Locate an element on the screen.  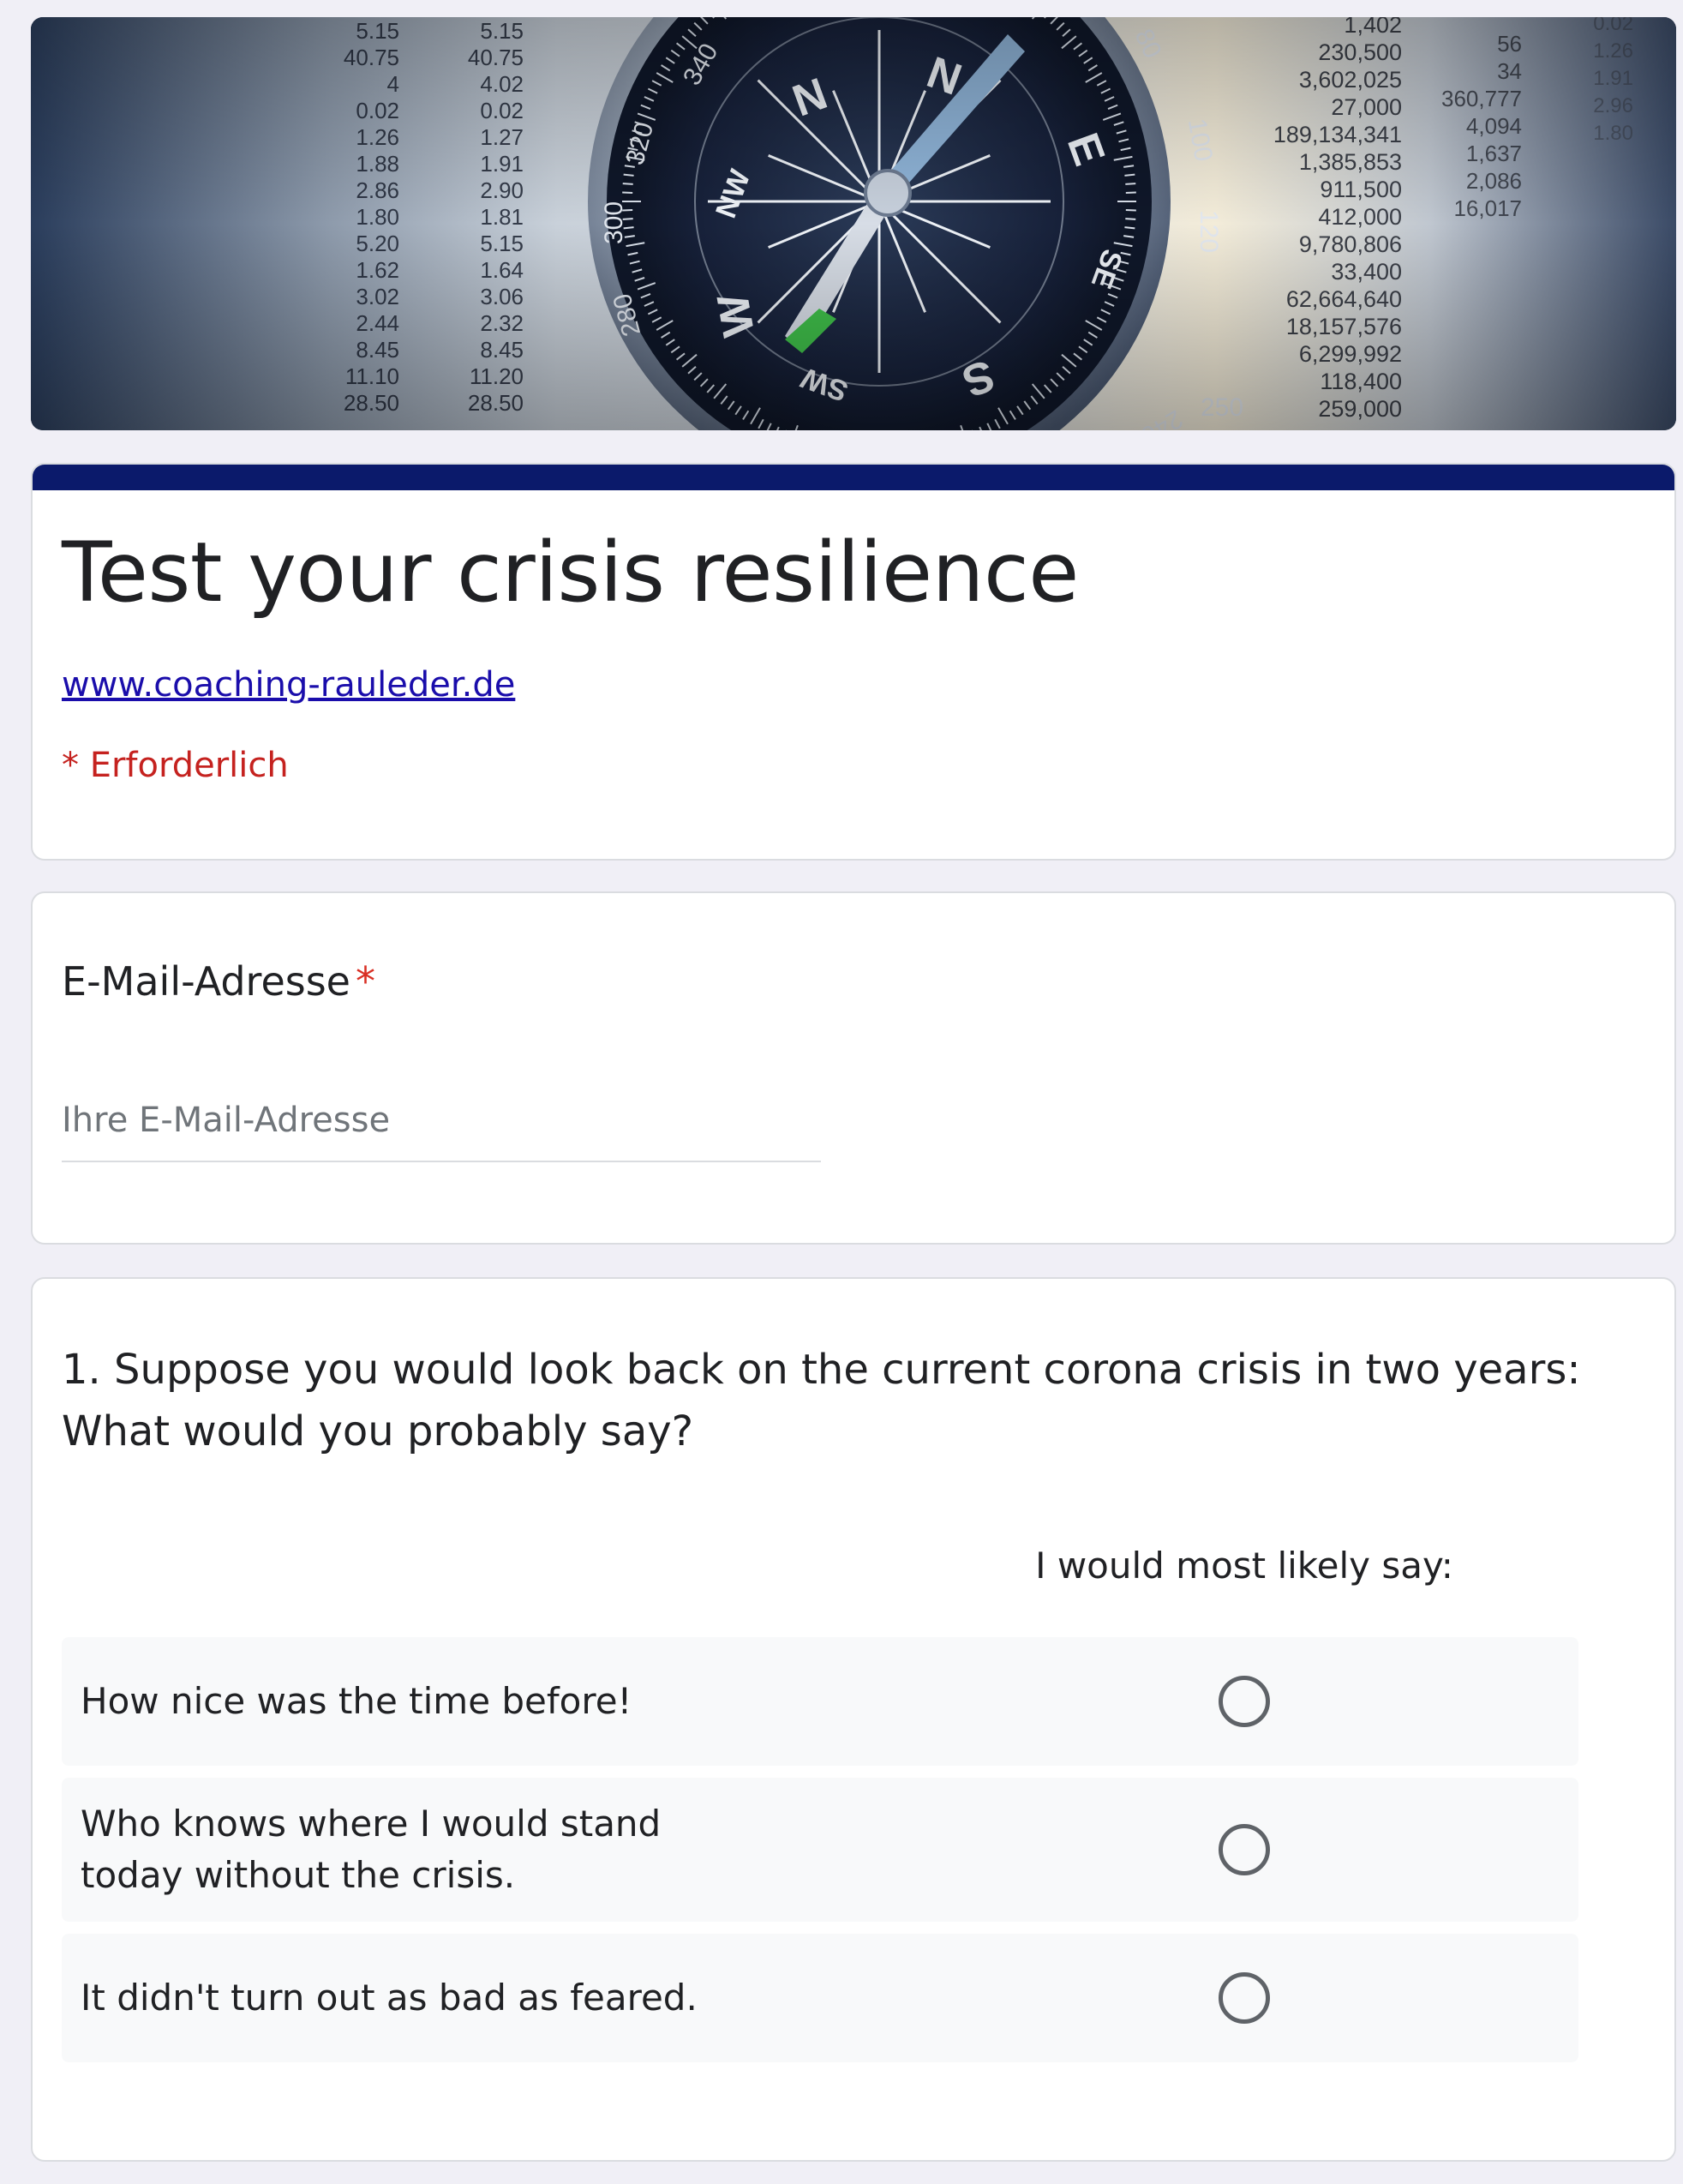
grid-row-label: How nice was the time before! is located at coordinates (356, 1701).